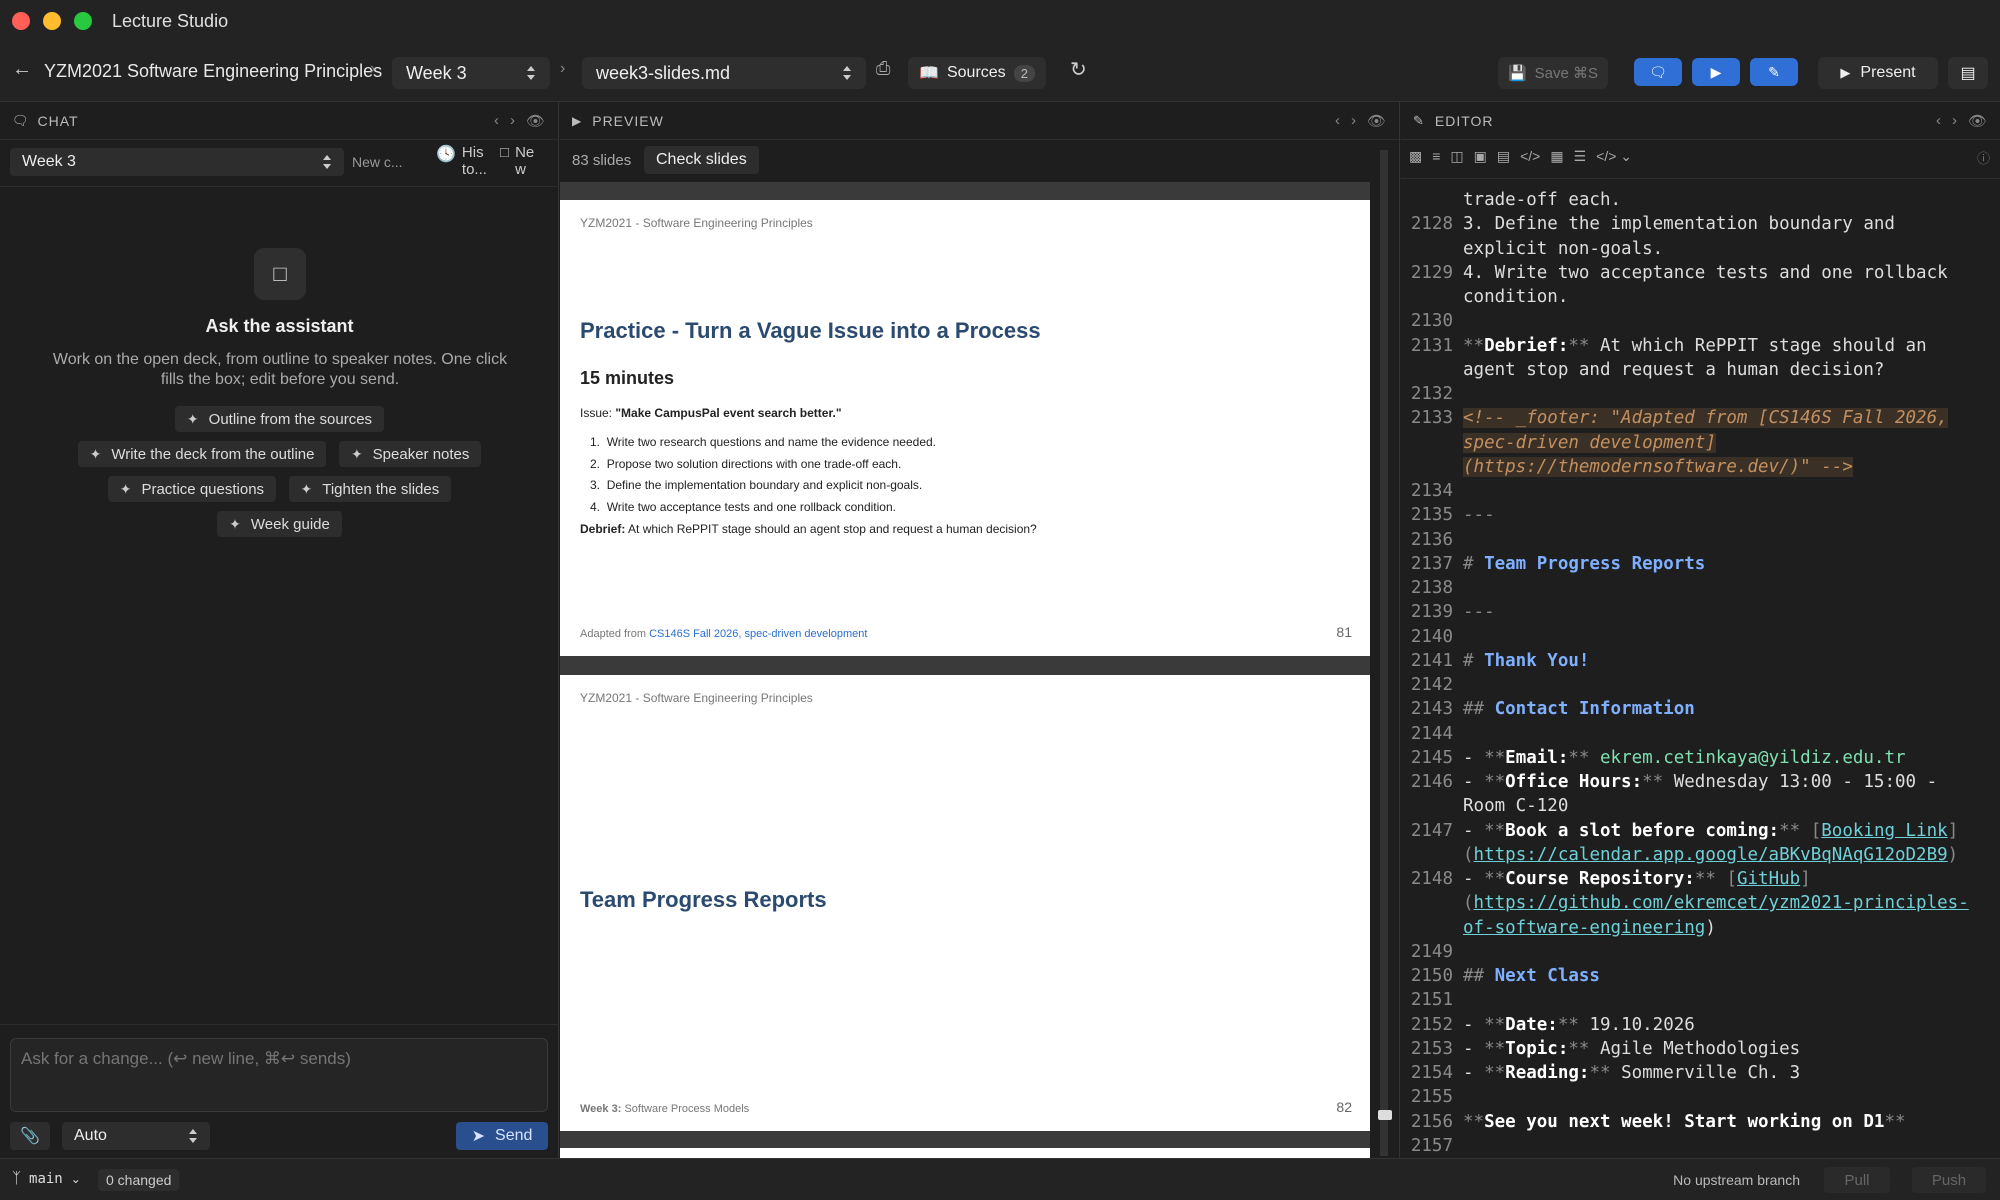 The image size is (2000, 1200). Describe the element at coordinates (1530, 156) in the screenshot. I see `code-icon: </>` at that location.